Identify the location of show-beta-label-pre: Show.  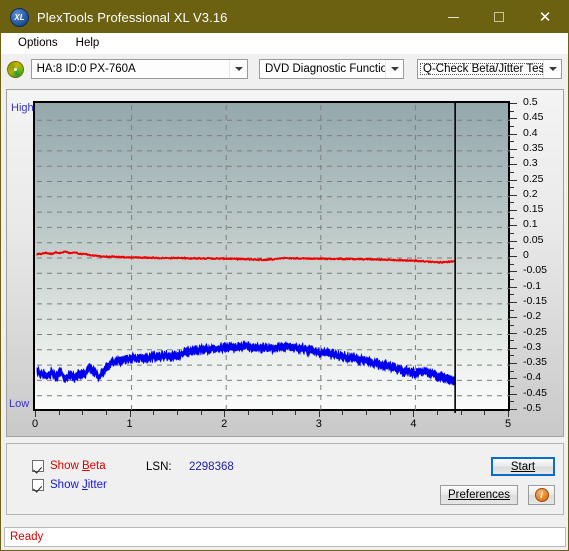
(66, 466).